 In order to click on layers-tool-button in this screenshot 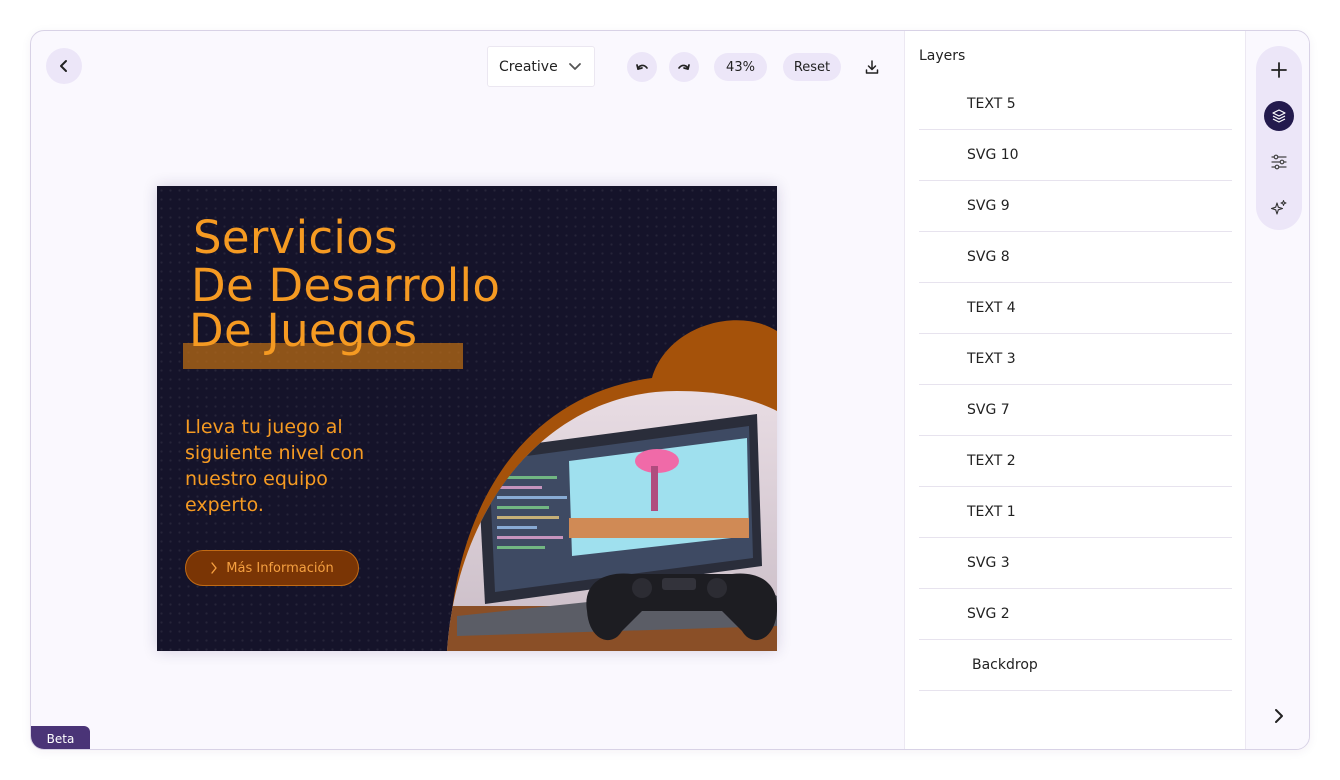, I will do `click(1279, 116)`.